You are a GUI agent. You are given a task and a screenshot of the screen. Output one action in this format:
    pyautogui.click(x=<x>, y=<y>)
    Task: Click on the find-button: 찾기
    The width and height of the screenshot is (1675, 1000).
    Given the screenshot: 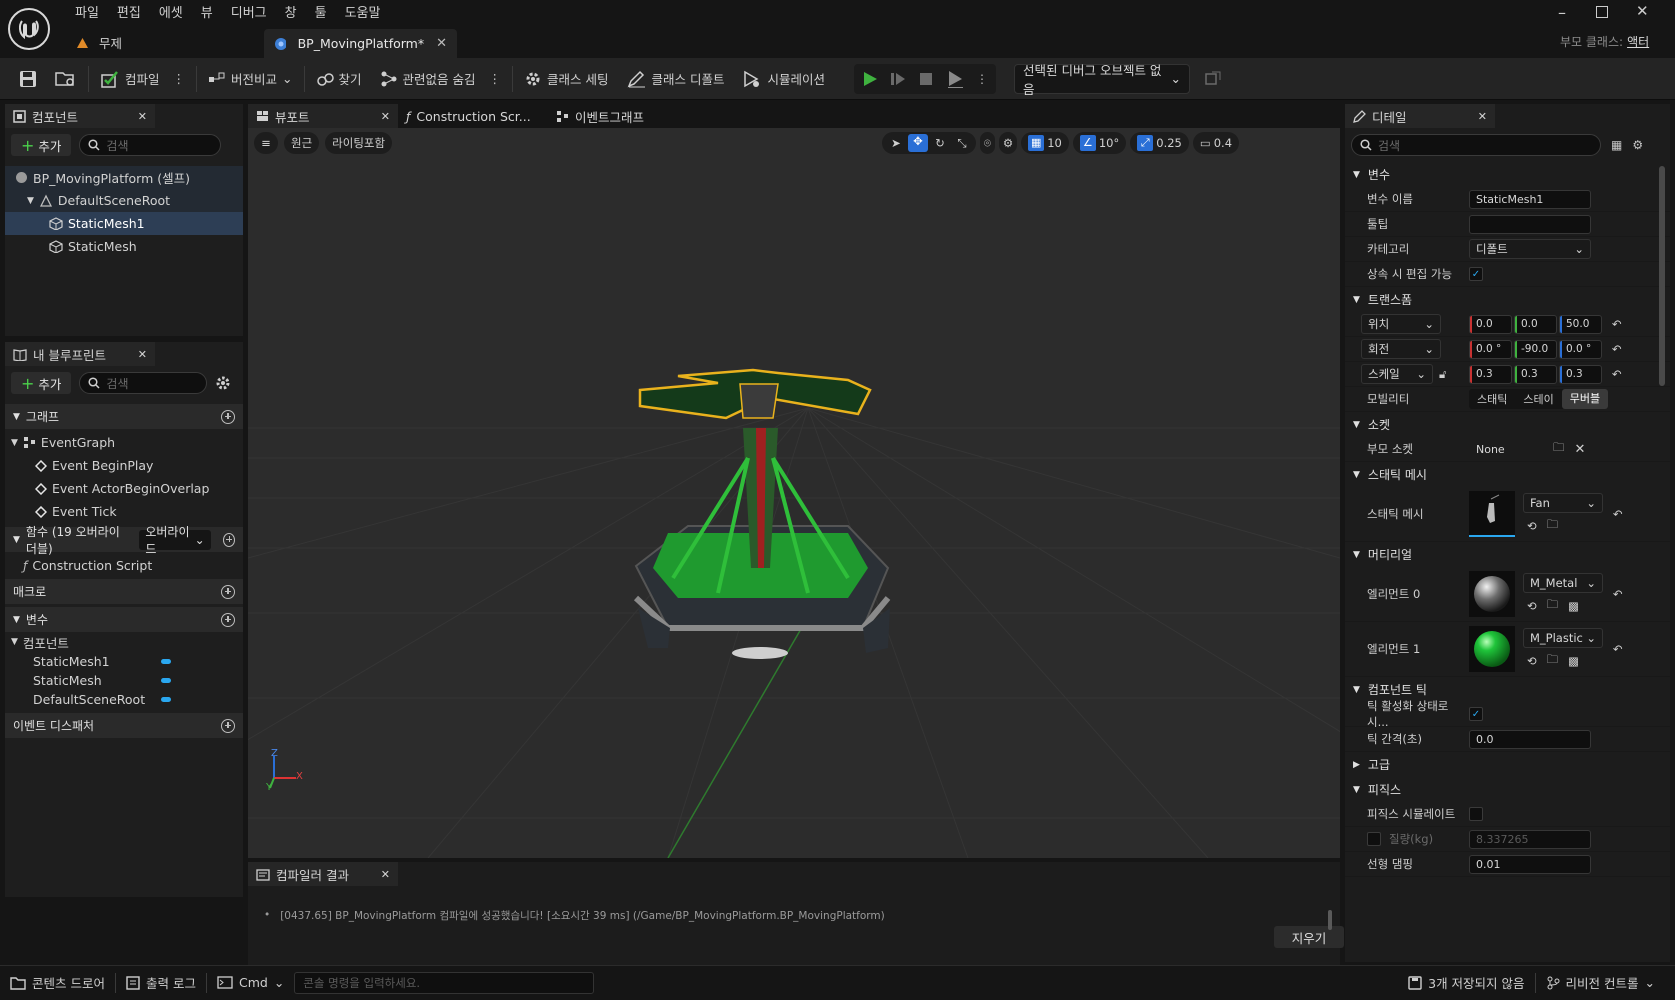 What is the action you would take?
    pyautogui.click(x=339, y=79)
    